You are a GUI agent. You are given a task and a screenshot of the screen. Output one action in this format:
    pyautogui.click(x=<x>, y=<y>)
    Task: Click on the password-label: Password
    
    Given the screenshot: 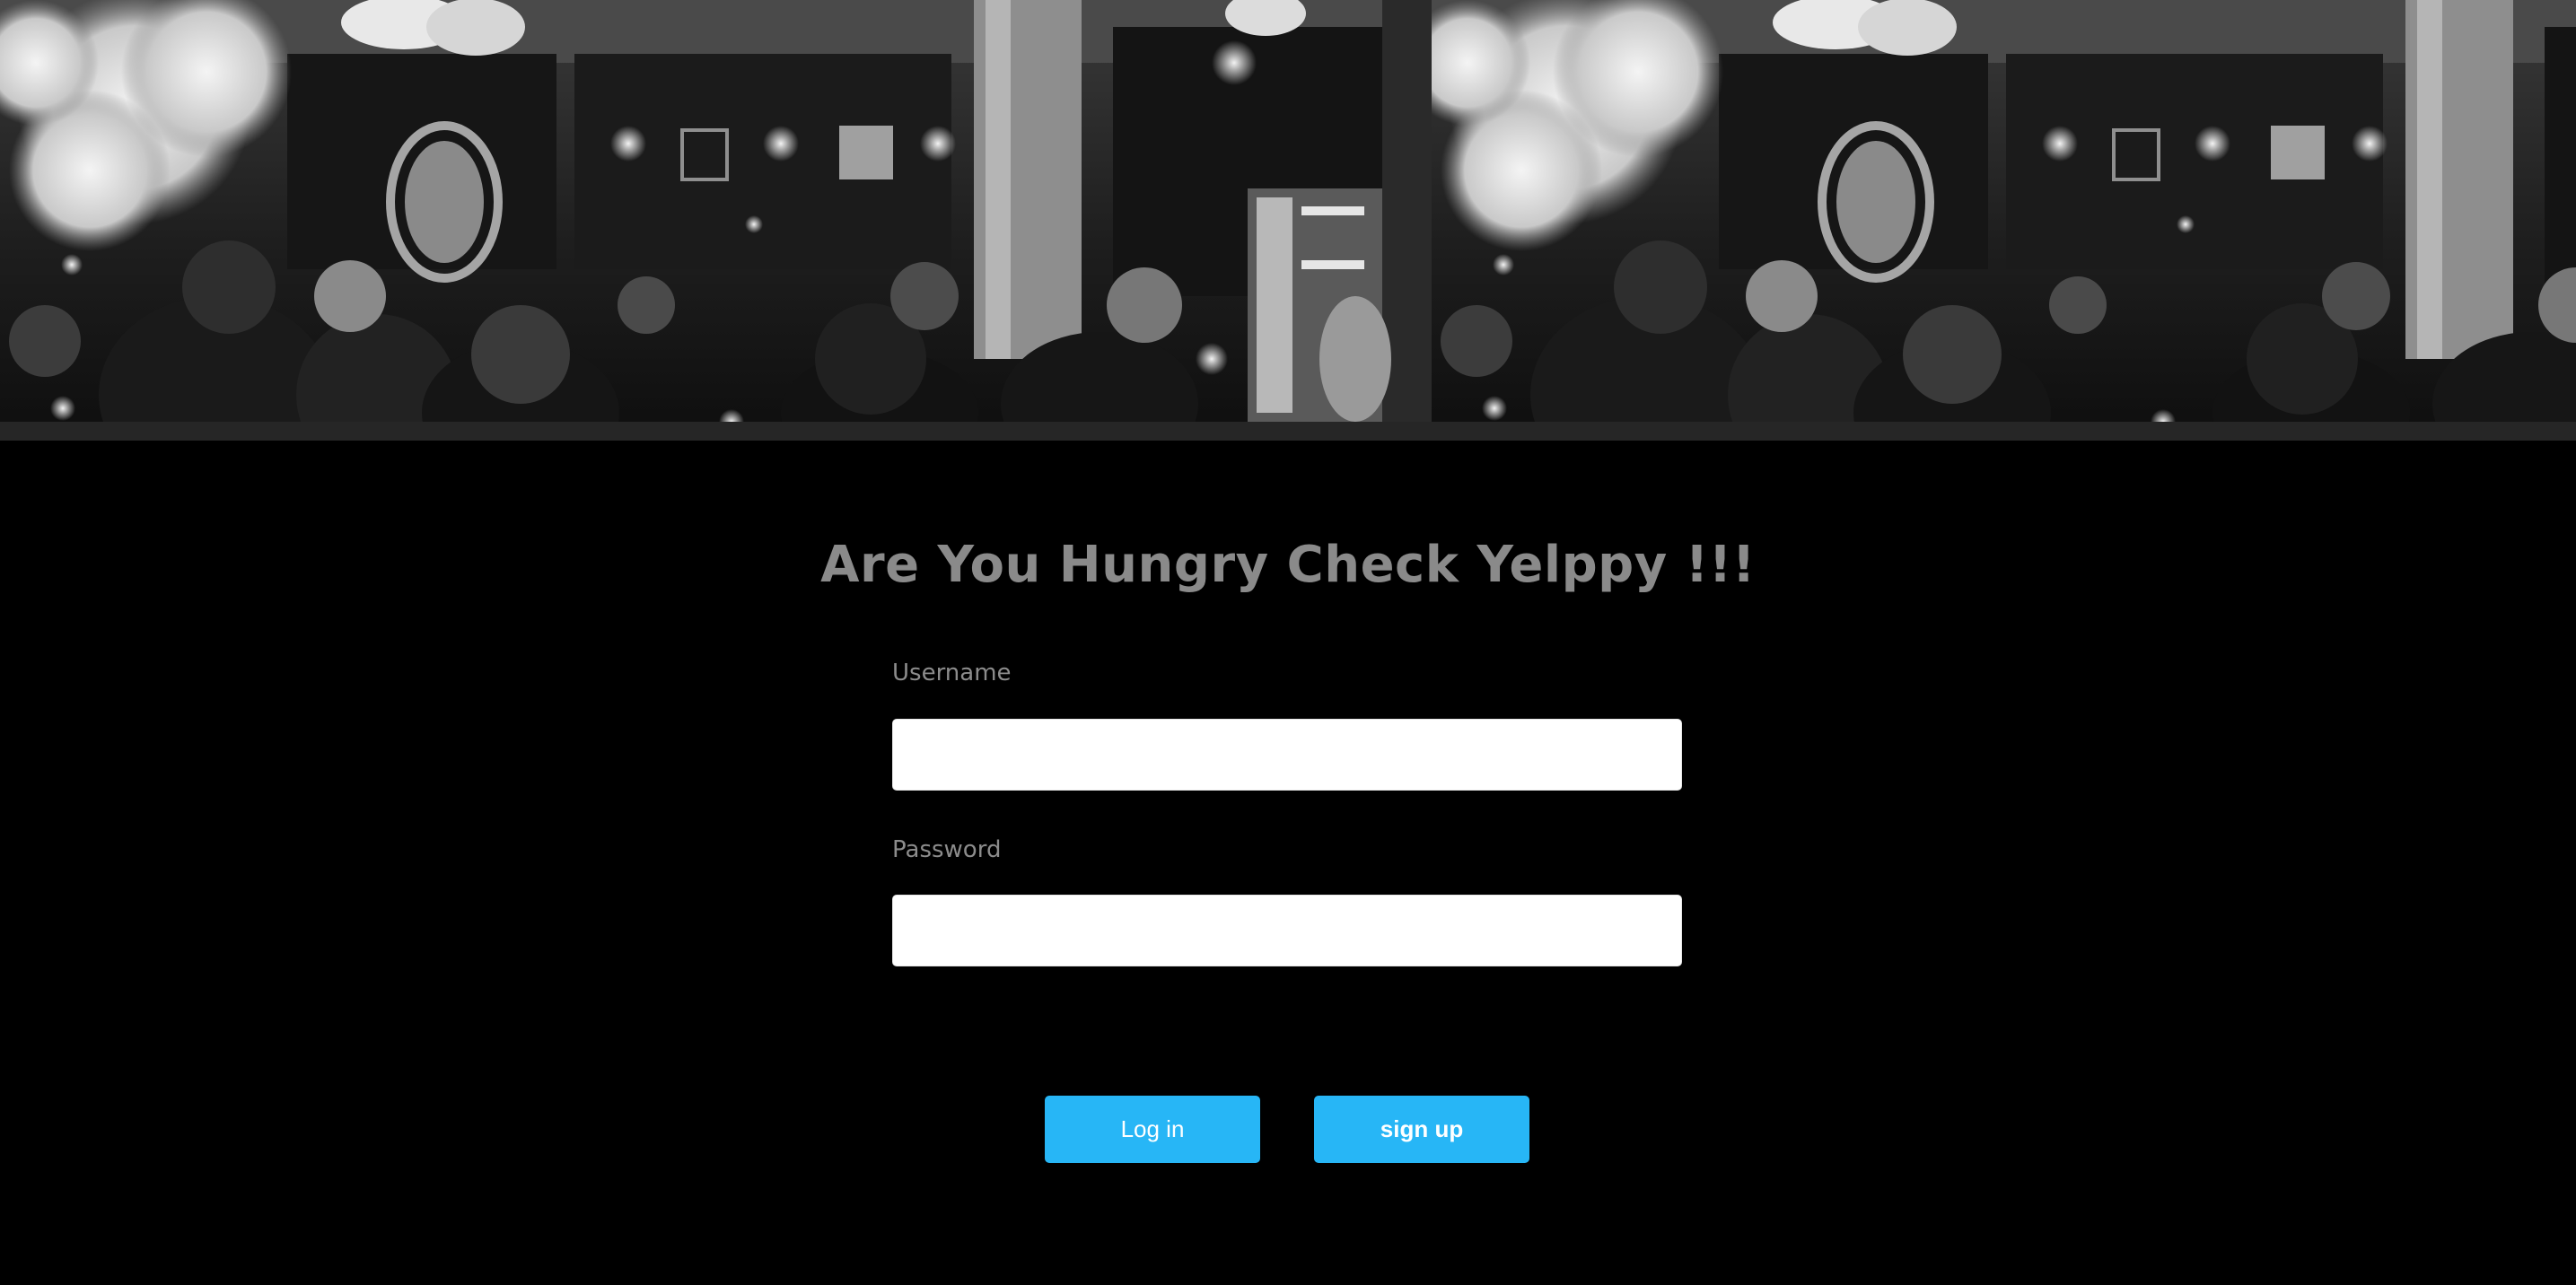 What is the action you would take?
    pyautogui.click(x=947, y=849)
    